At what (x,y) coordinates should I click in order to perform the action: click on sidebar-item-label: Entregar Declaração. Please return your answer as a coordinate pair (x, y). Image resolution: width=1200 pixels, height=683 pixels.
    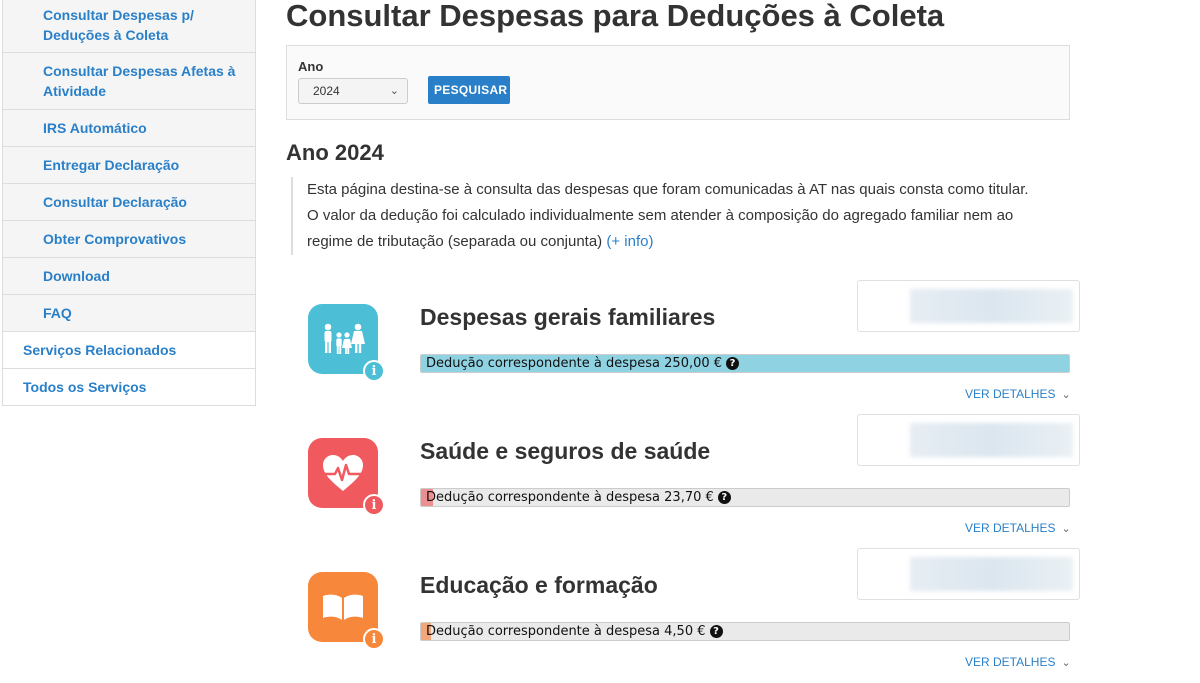
    Looking at the image, I should click on (111, 165).